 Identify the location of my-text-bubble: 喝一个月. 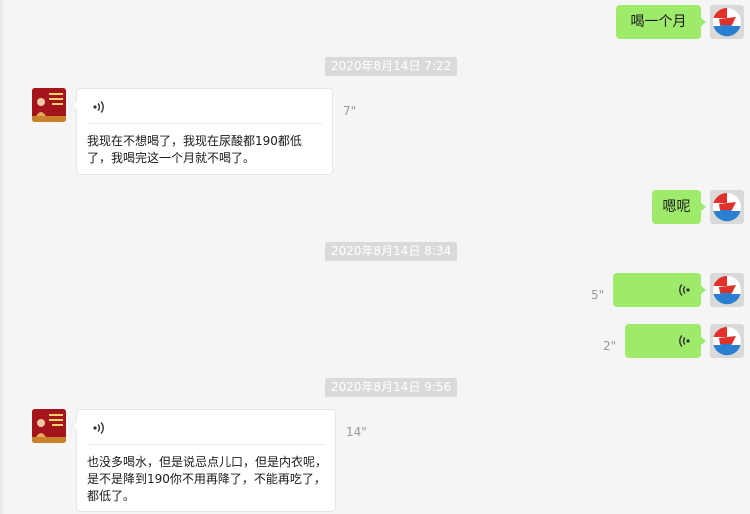
(661, 22).